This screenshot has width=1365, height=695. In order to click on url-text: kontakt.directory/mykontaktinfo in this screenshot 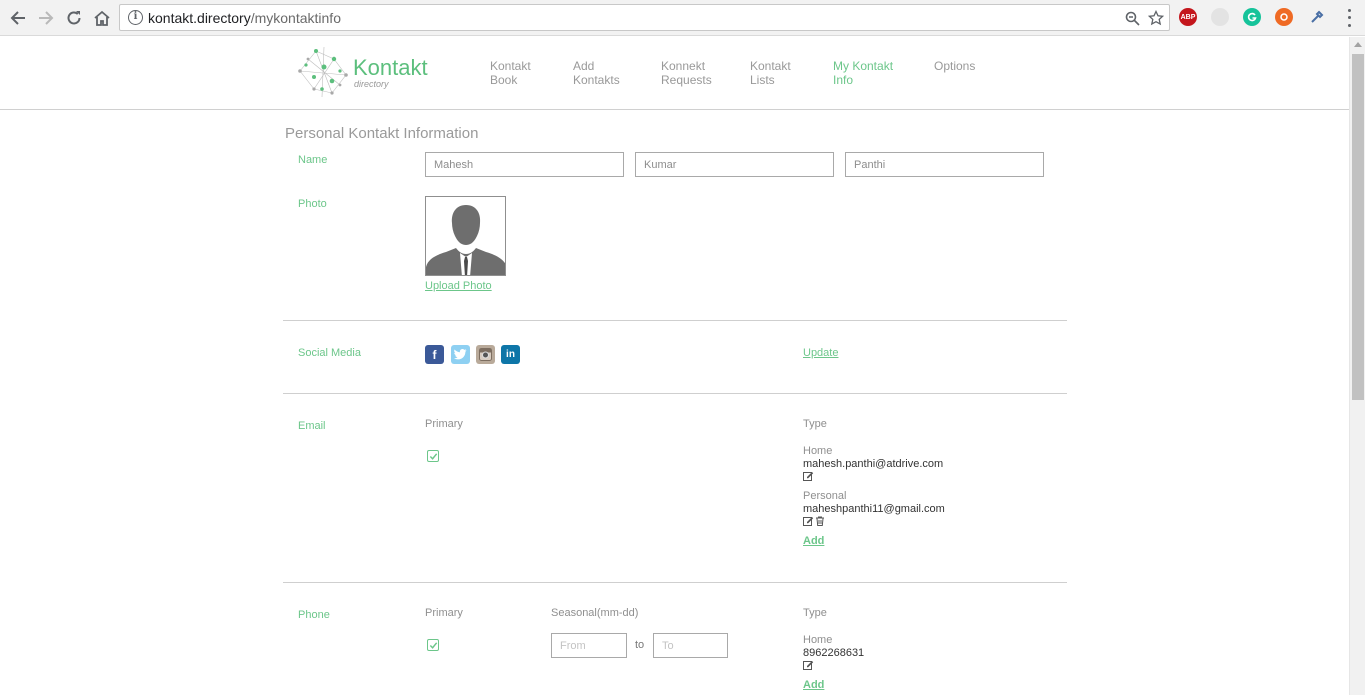, I will do `click(244, 18)`.